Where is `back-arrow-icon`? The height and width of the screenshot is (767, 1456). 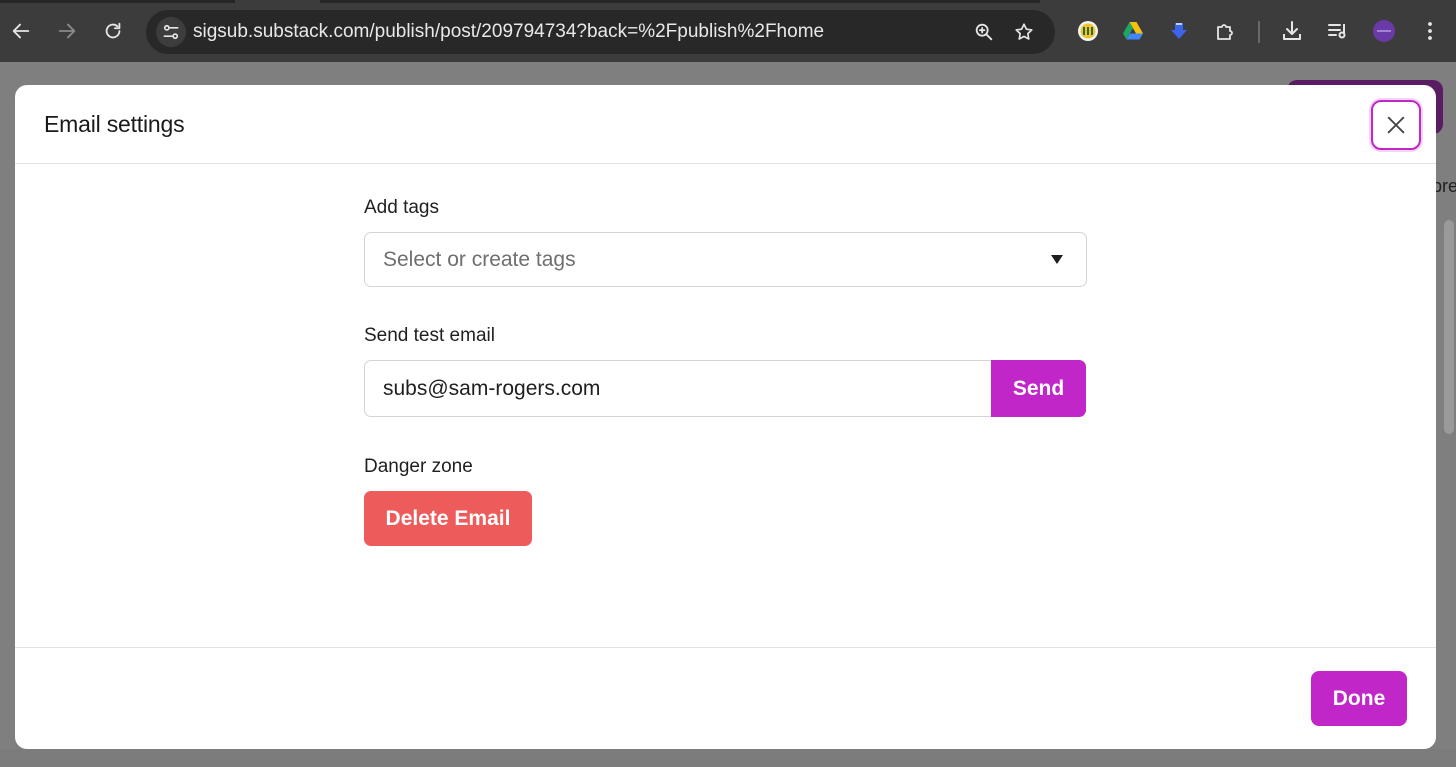
back-arrow-icon is located at coordinates (21, 31).